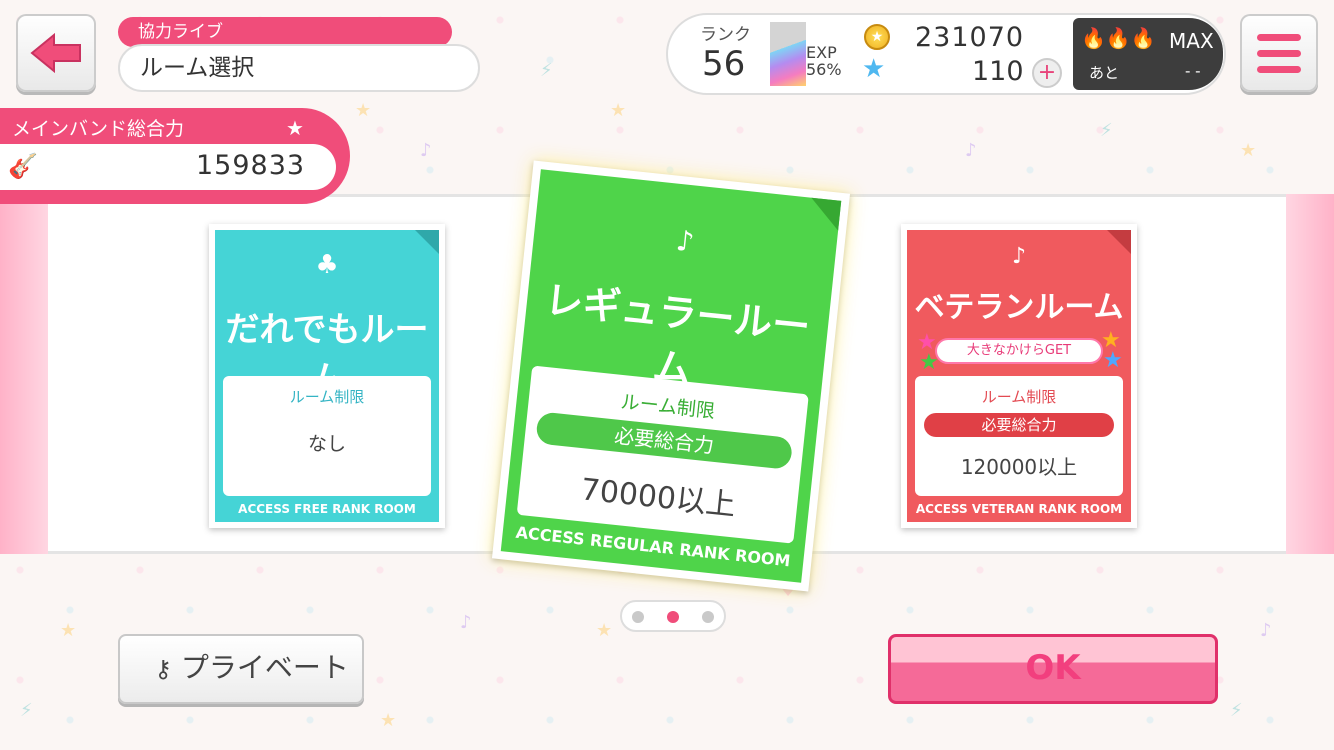 This screenshot has width=1334, height=750. What do you see at coordinates (24, 374) in the screenshot?
I see `stage-left-edge` at bounding box center [24, 374].